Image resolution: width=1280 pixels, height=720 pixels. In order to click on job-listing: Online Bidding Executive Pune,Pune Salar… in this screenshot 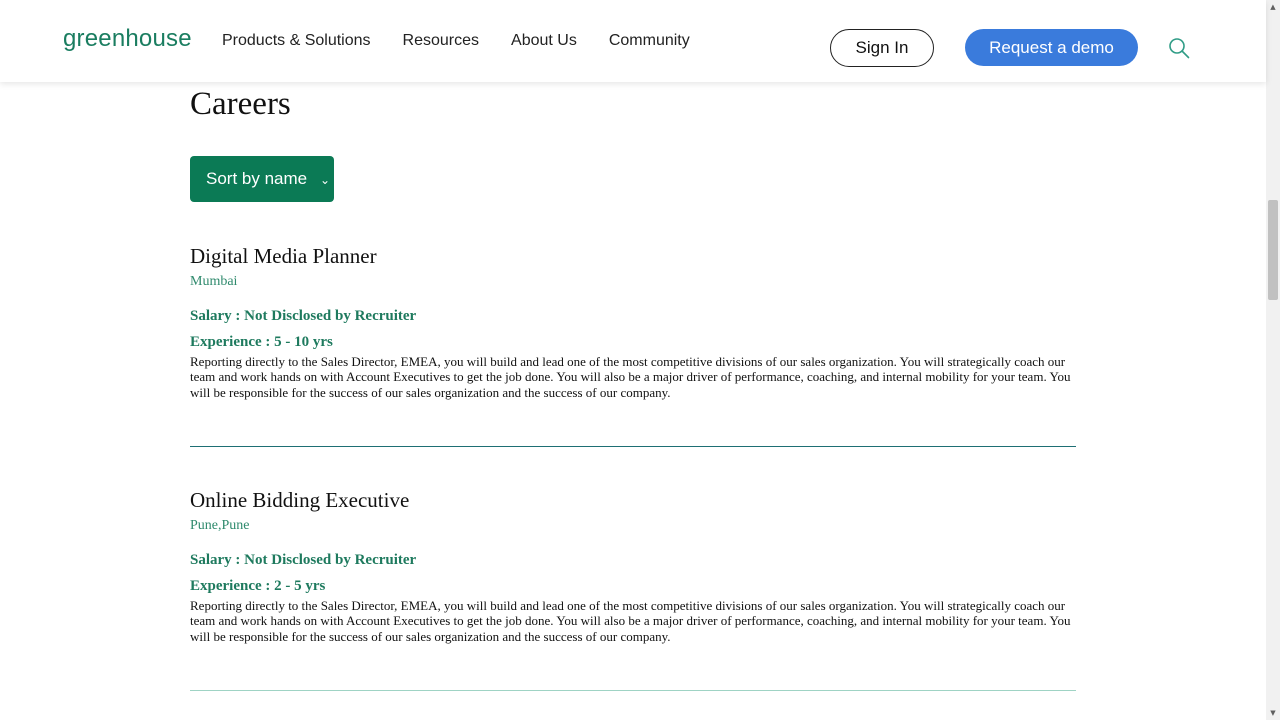, I will do `click(633, 566)`.